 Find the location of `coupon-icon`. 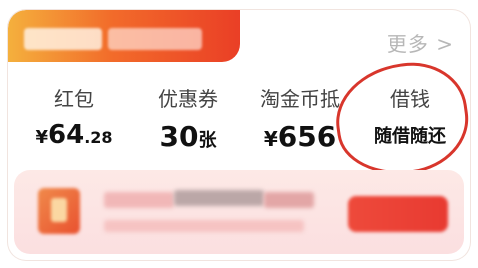

coupon-icon is located at coordinates (59, 211).